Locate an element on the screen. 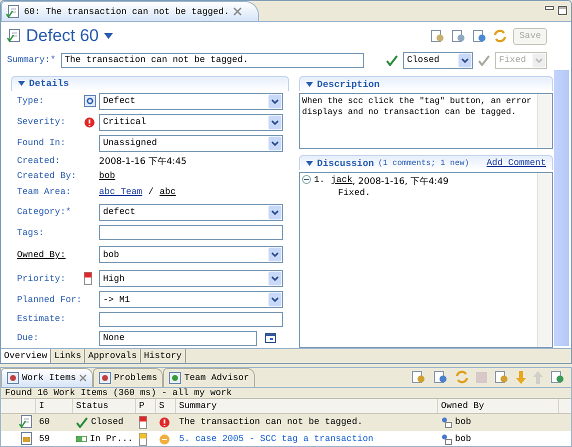 This screenshot has height=447, width=572. user-link: bob is located at coordinates (107, 176).